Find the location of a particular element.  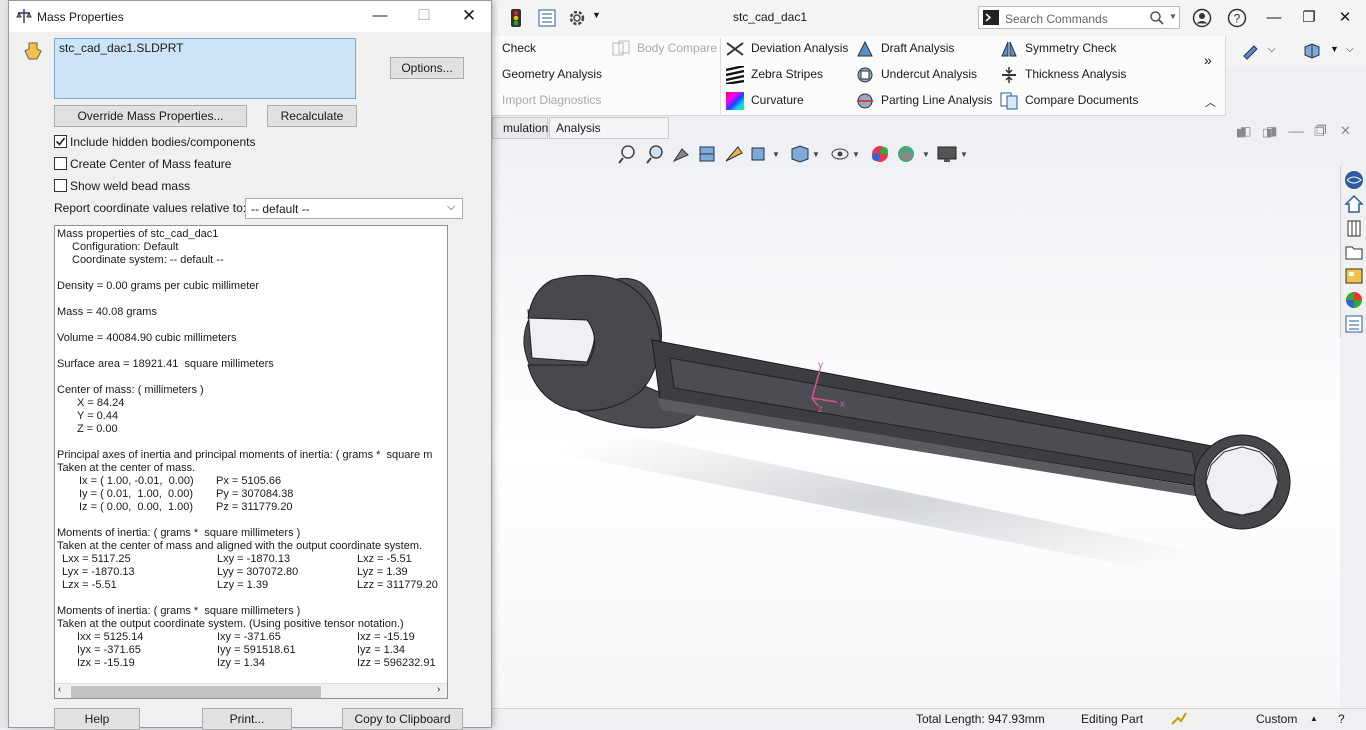

create-com-checkbox is located at coordinates (60, 163).